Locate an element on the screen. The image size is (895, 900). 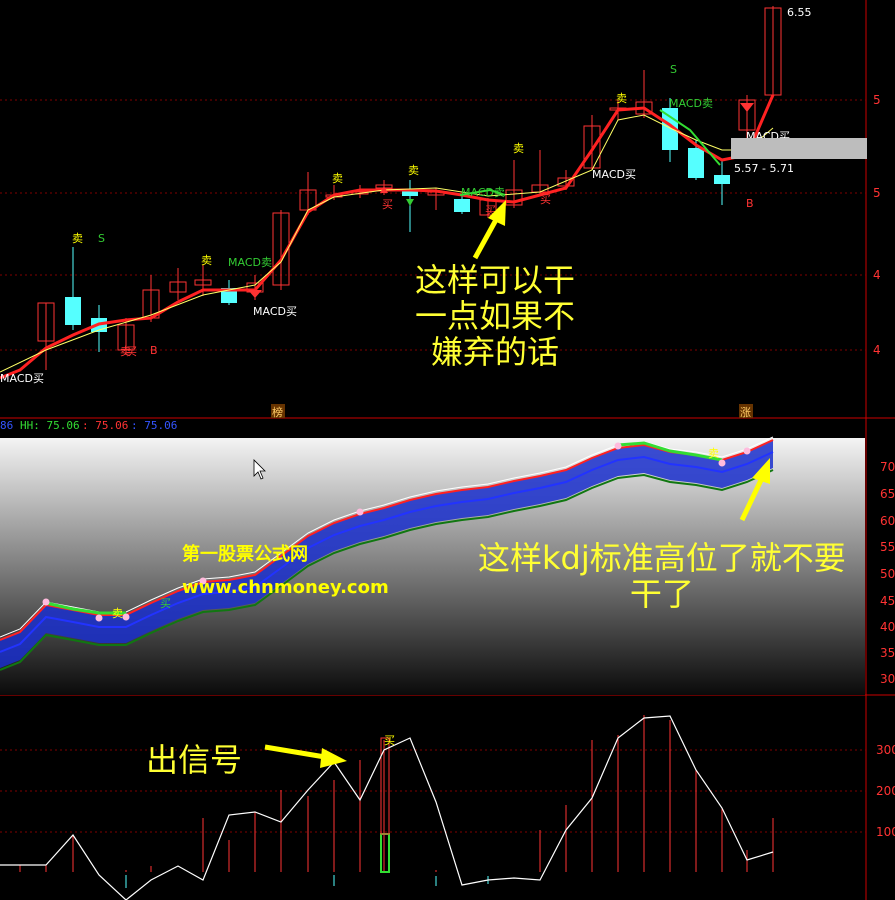
mid-axis-label: 50 is located at coordinates (887, 574).